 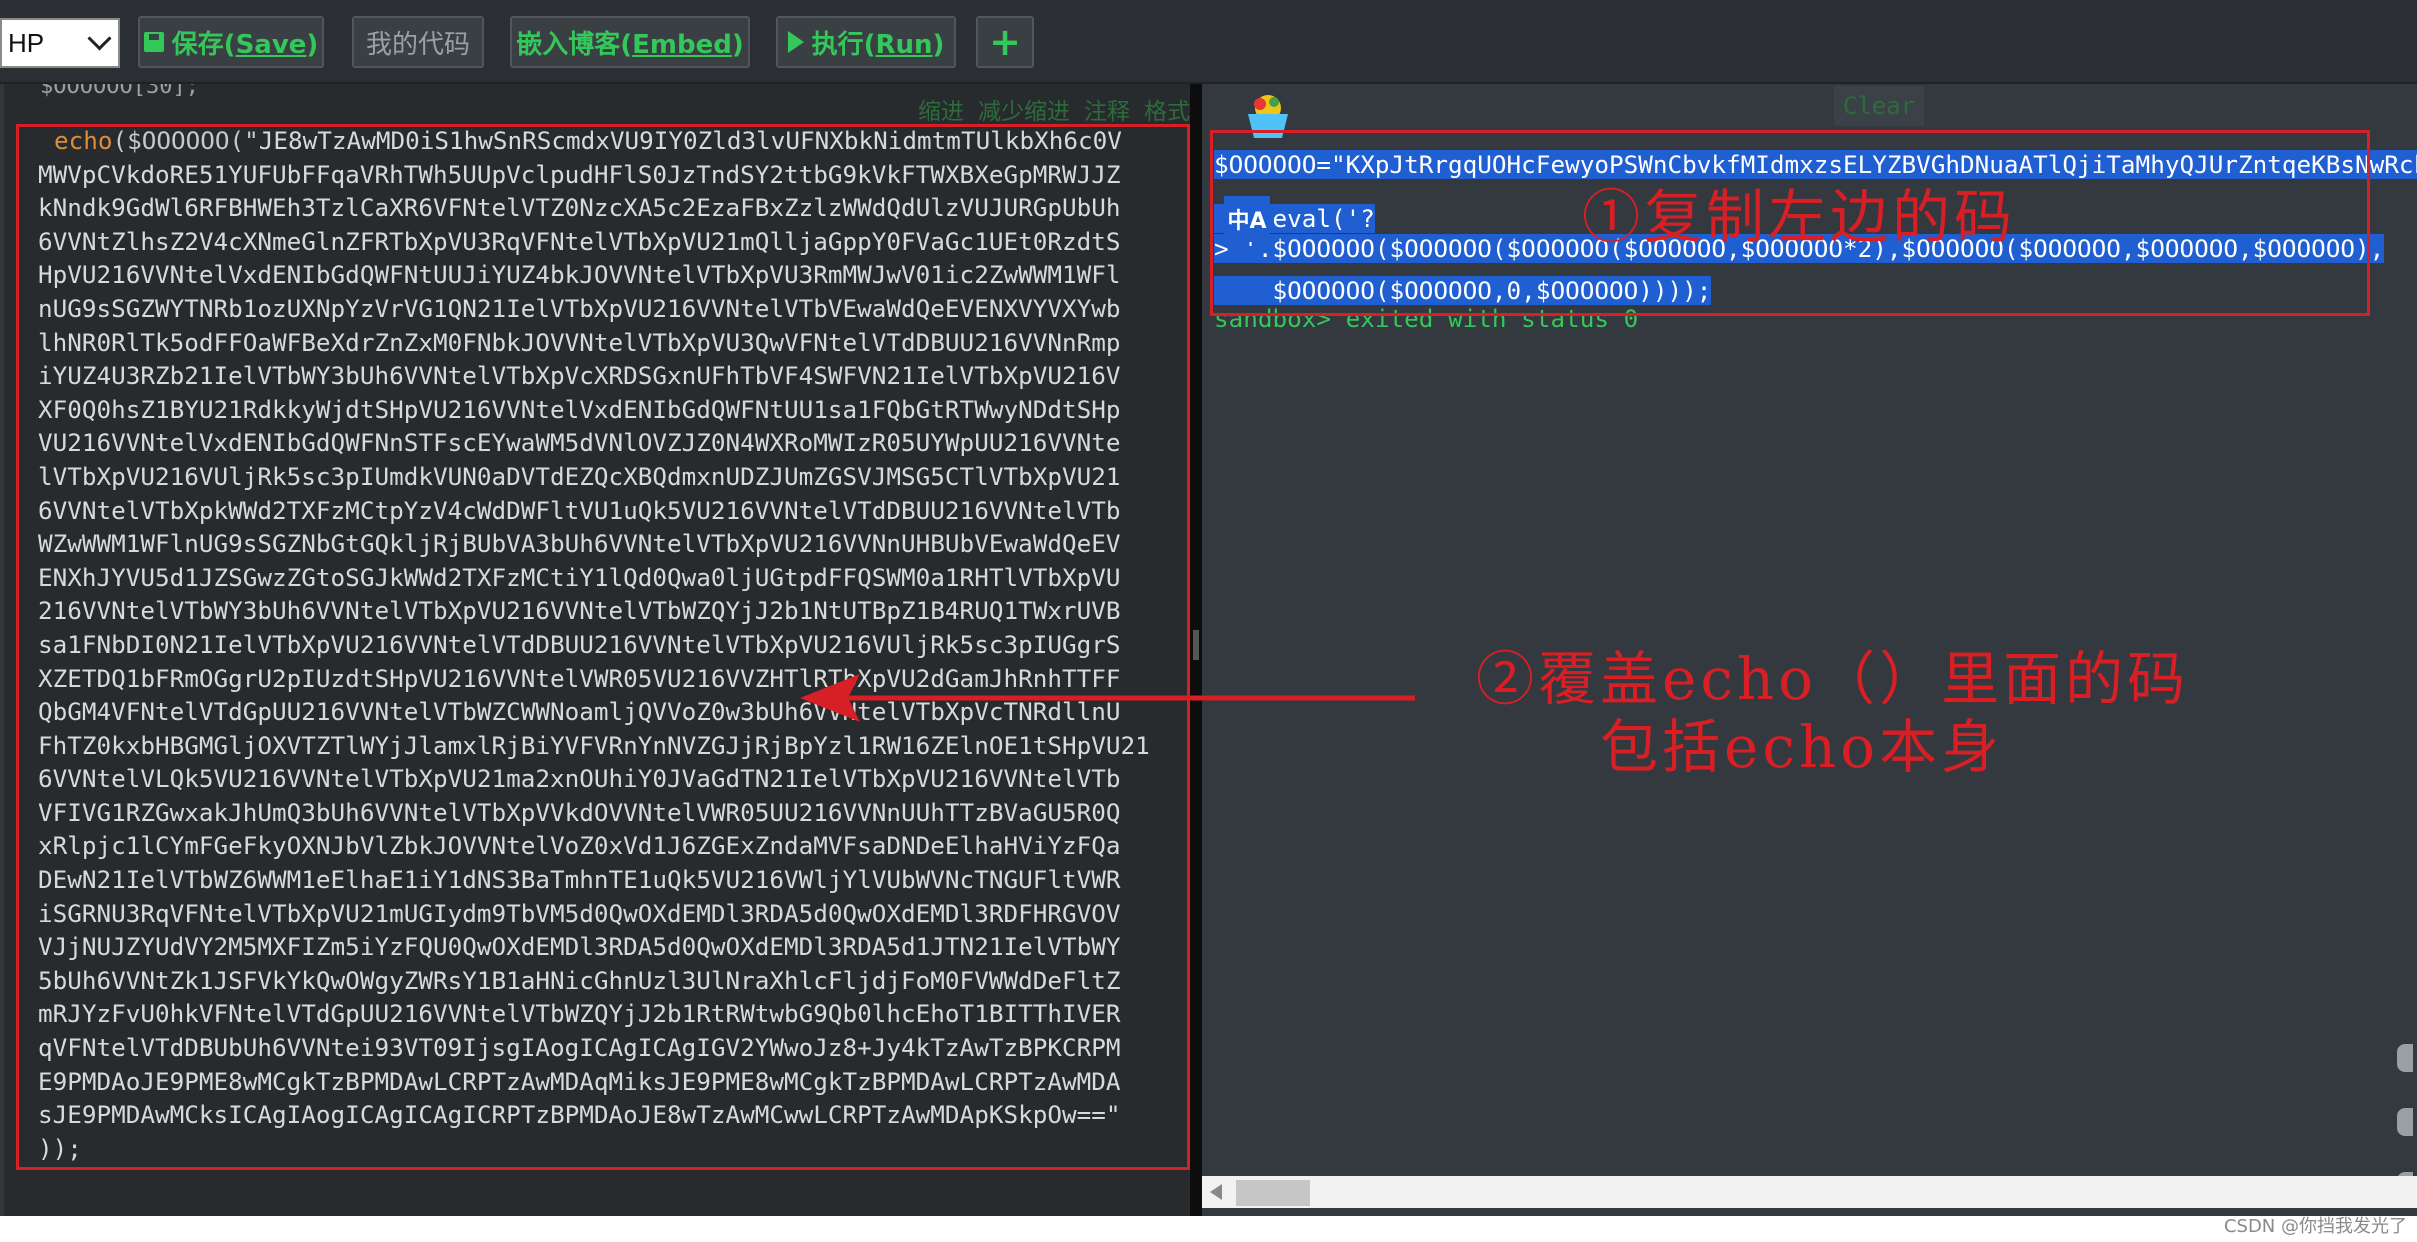 What do you see at coordinates (1809, 1192) in the screenshot?
I see `horizontal-scrollbar` at bounding box center [1809, 1192].